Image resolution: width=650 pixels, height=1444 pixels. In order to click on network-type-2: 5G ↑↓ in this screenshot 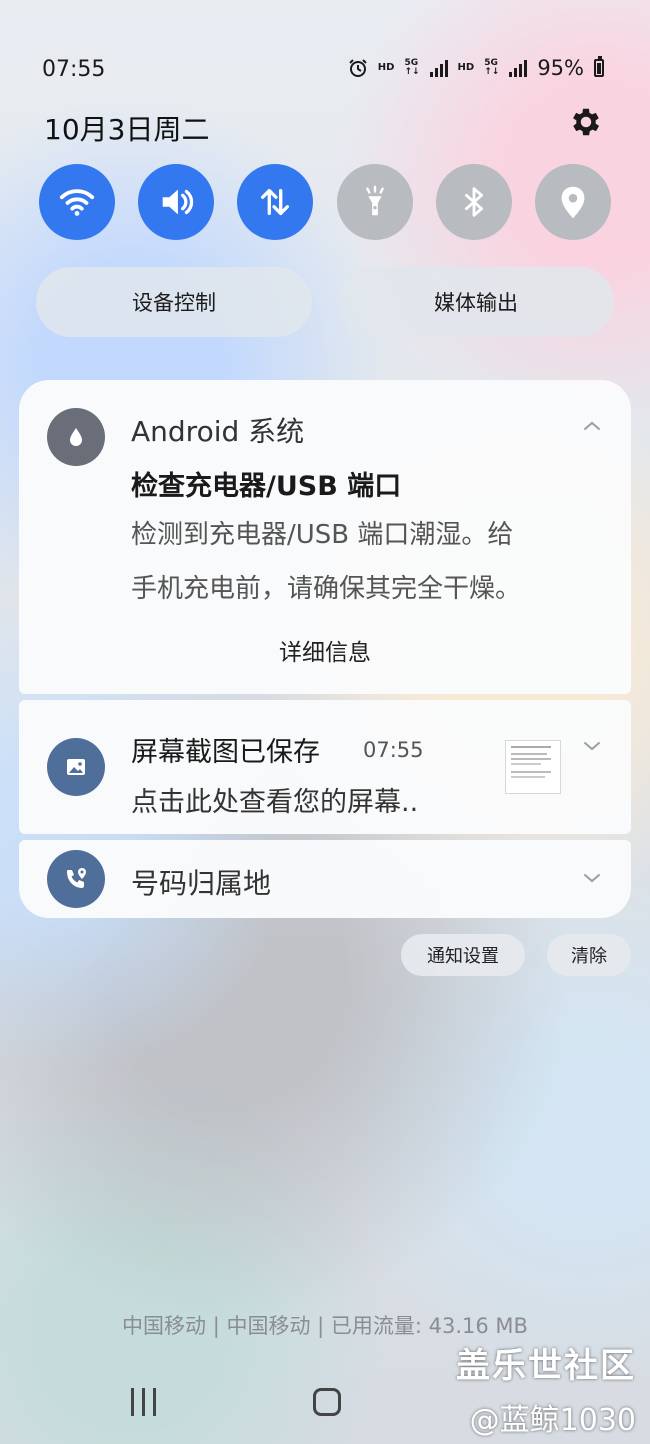, I will do `click(492, 67)`.